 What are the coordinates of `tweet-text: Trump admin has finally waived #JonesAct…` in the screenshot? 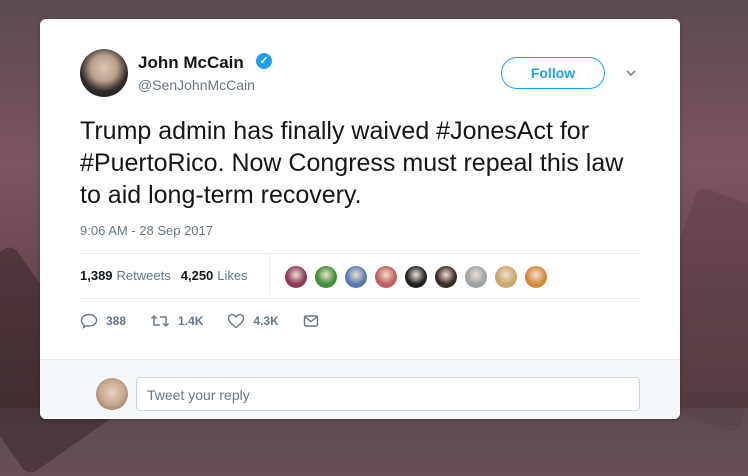 It's located at (352, 163).